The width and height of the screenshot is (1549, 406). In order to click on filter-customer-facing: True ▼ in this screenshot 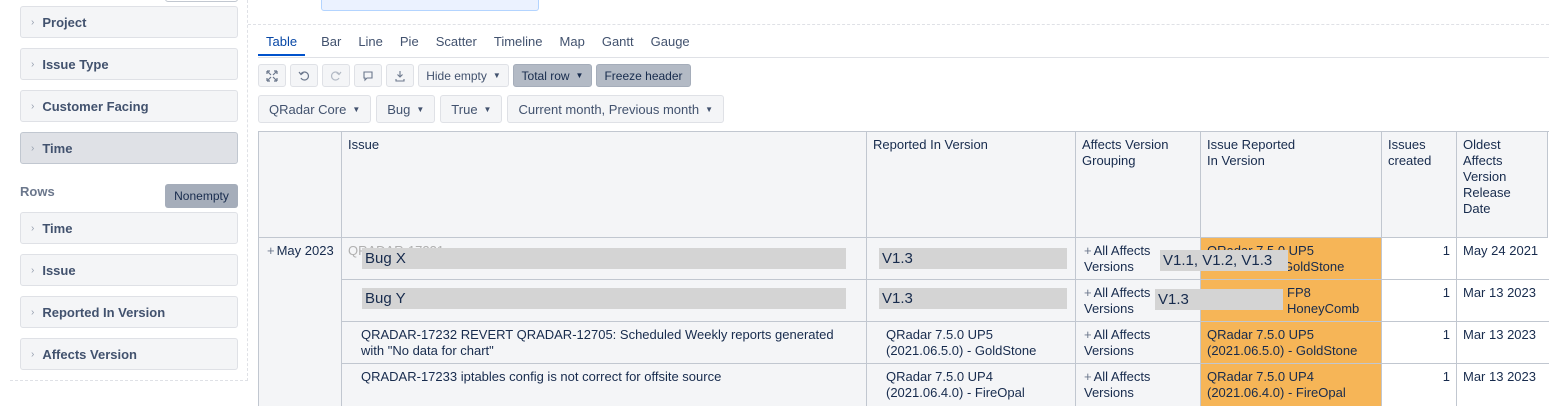, I will do `click(471, 109)`.